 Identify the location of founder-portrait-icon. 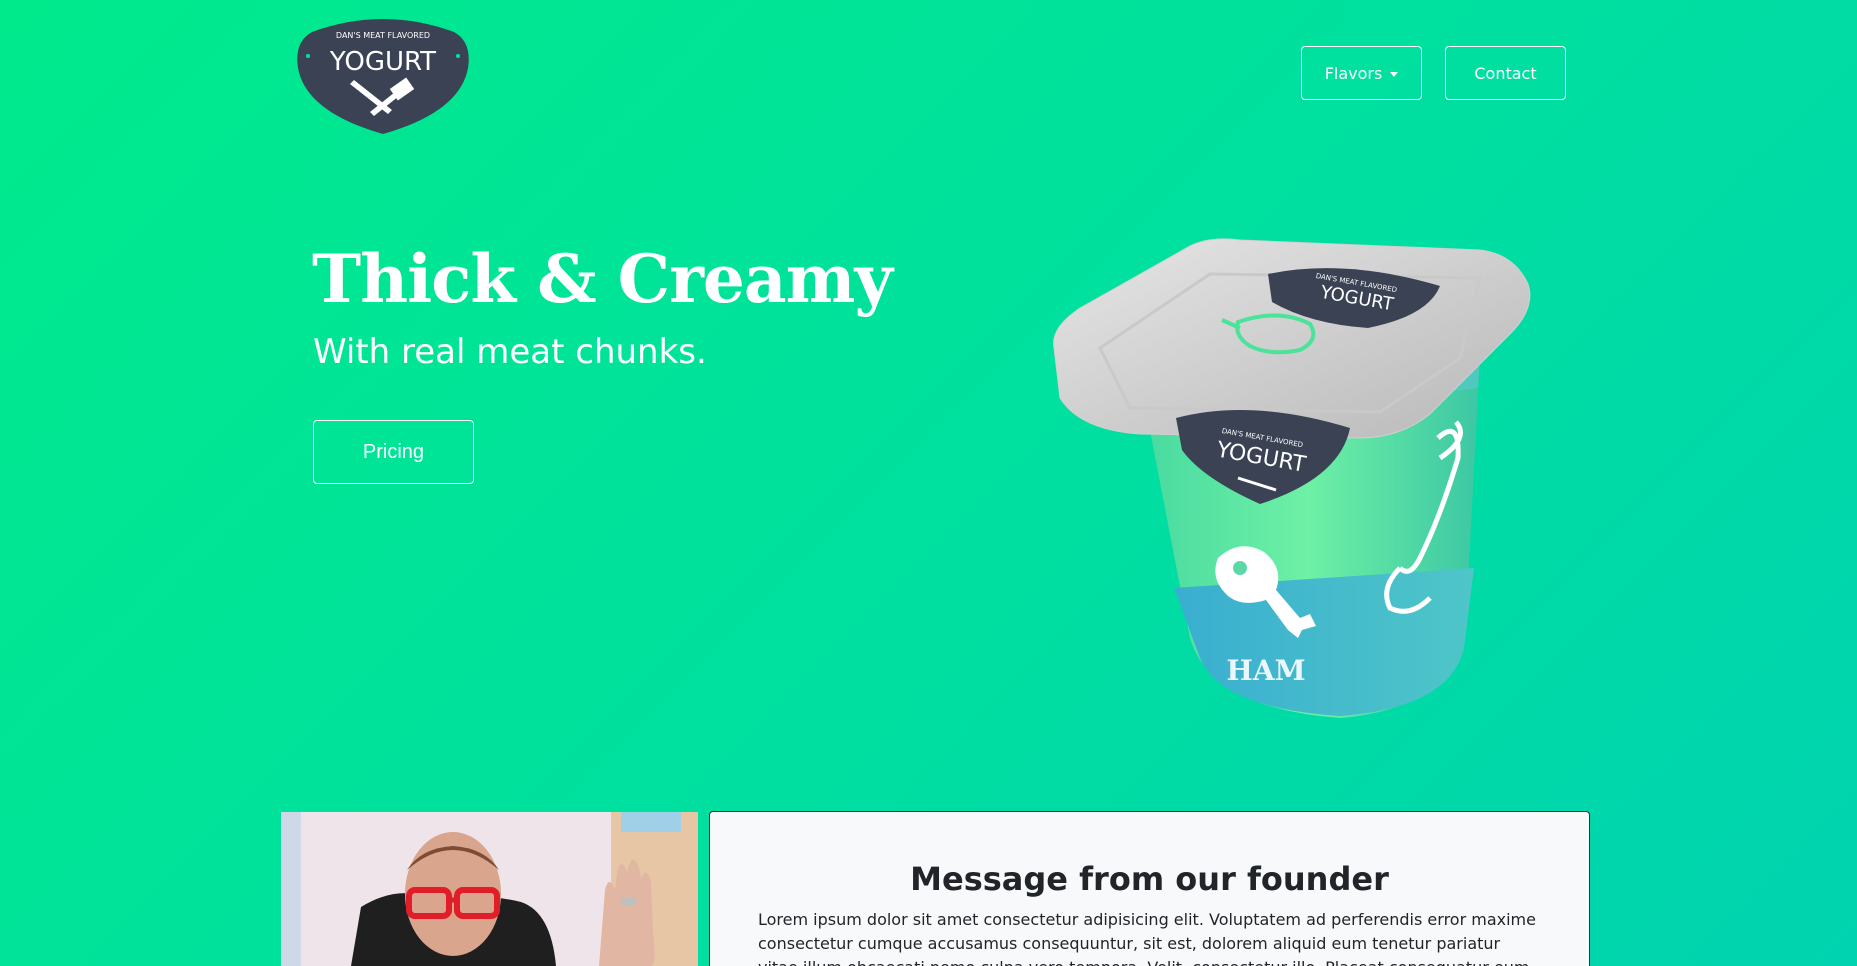
(489, 889).